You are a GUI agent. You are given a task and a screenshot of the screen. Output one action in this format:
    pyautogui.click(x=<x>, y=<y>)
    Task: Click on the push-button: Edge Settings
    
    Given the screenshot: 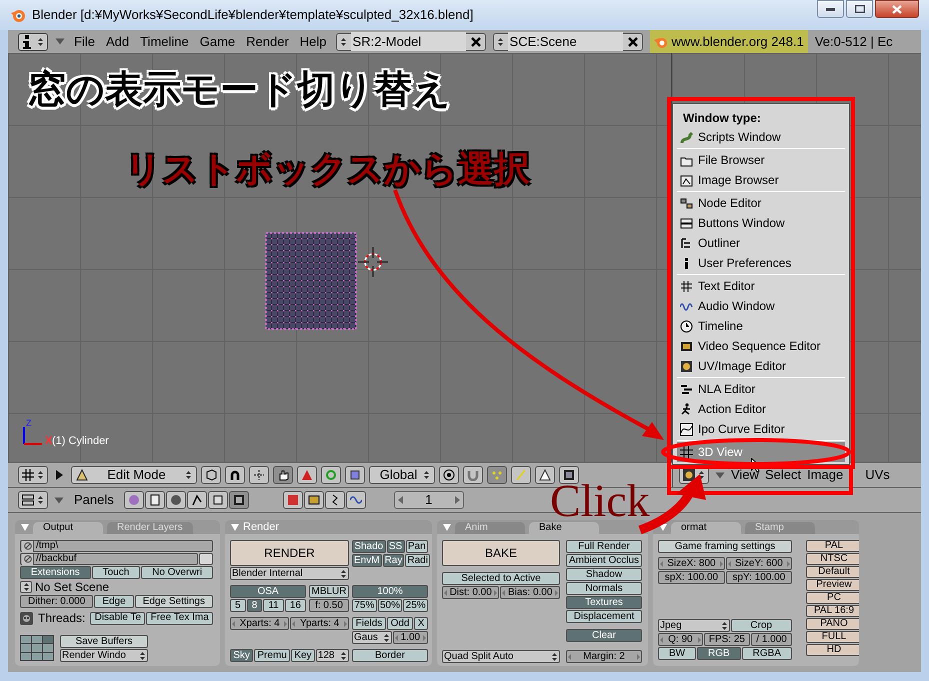 What is the action you would take?
    pyautogui.click(x=173, y=601)
    